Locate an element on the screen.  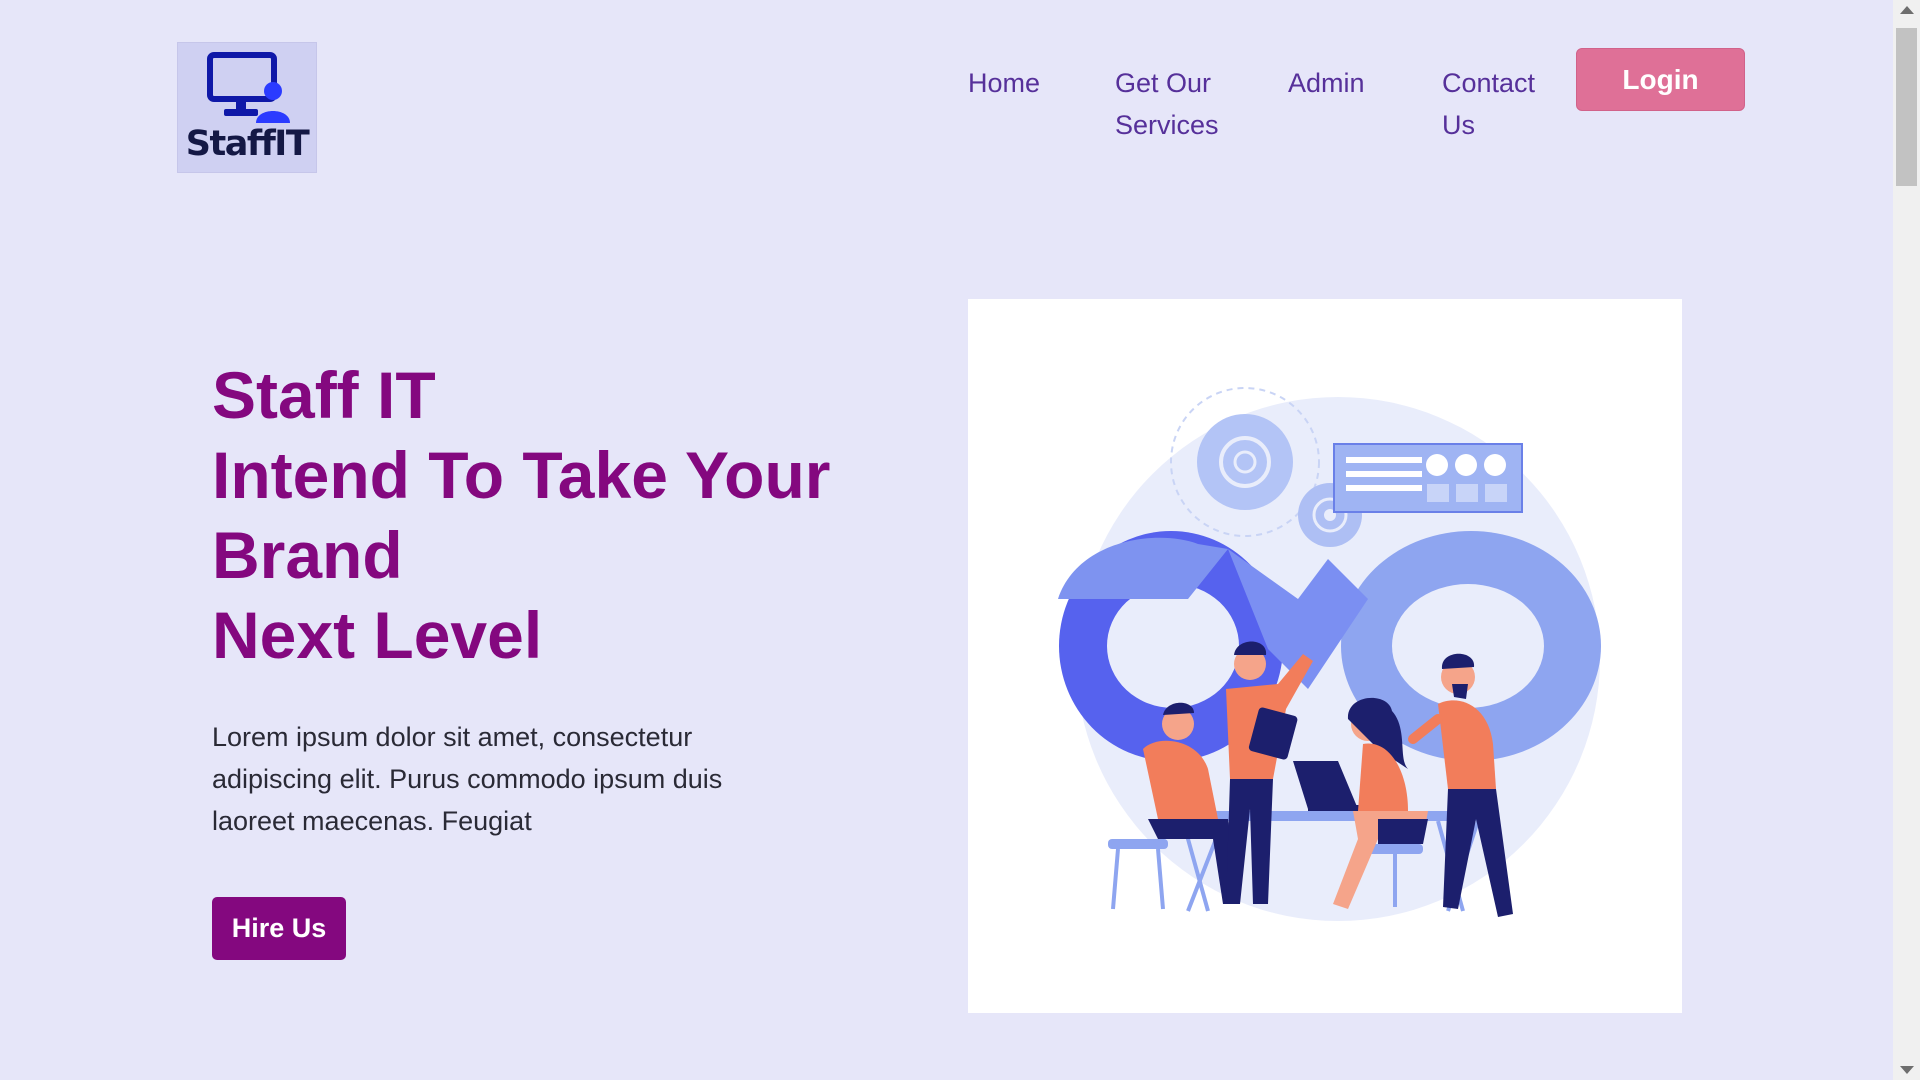
logo: StaffIT is located at coordinates (247, 107).